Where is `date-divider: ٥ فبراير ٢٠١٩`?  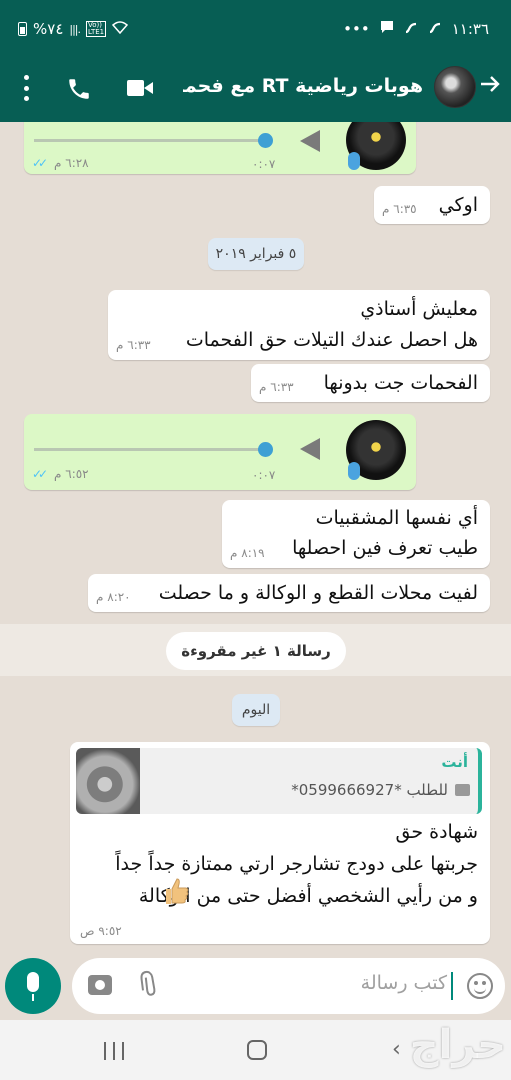
date-divider: ٥ فبراير ٢٠١٩ is located at coordinates (256, 254).